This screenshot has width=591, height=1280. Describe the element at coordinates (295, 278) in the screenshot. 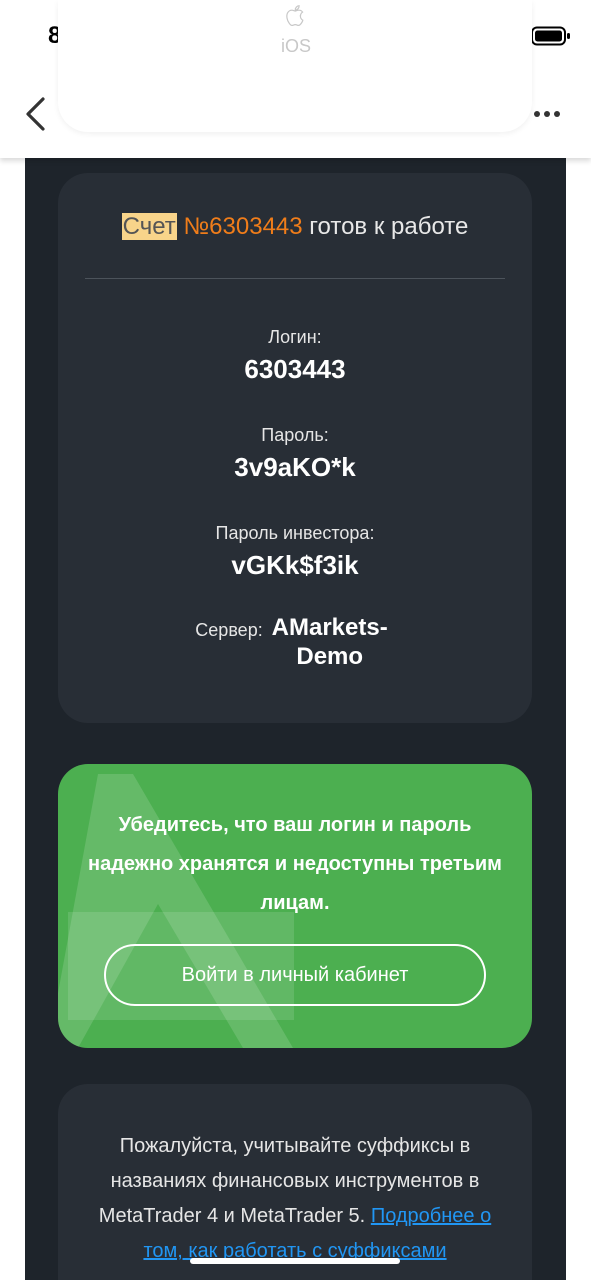

I see `divider` at that location.